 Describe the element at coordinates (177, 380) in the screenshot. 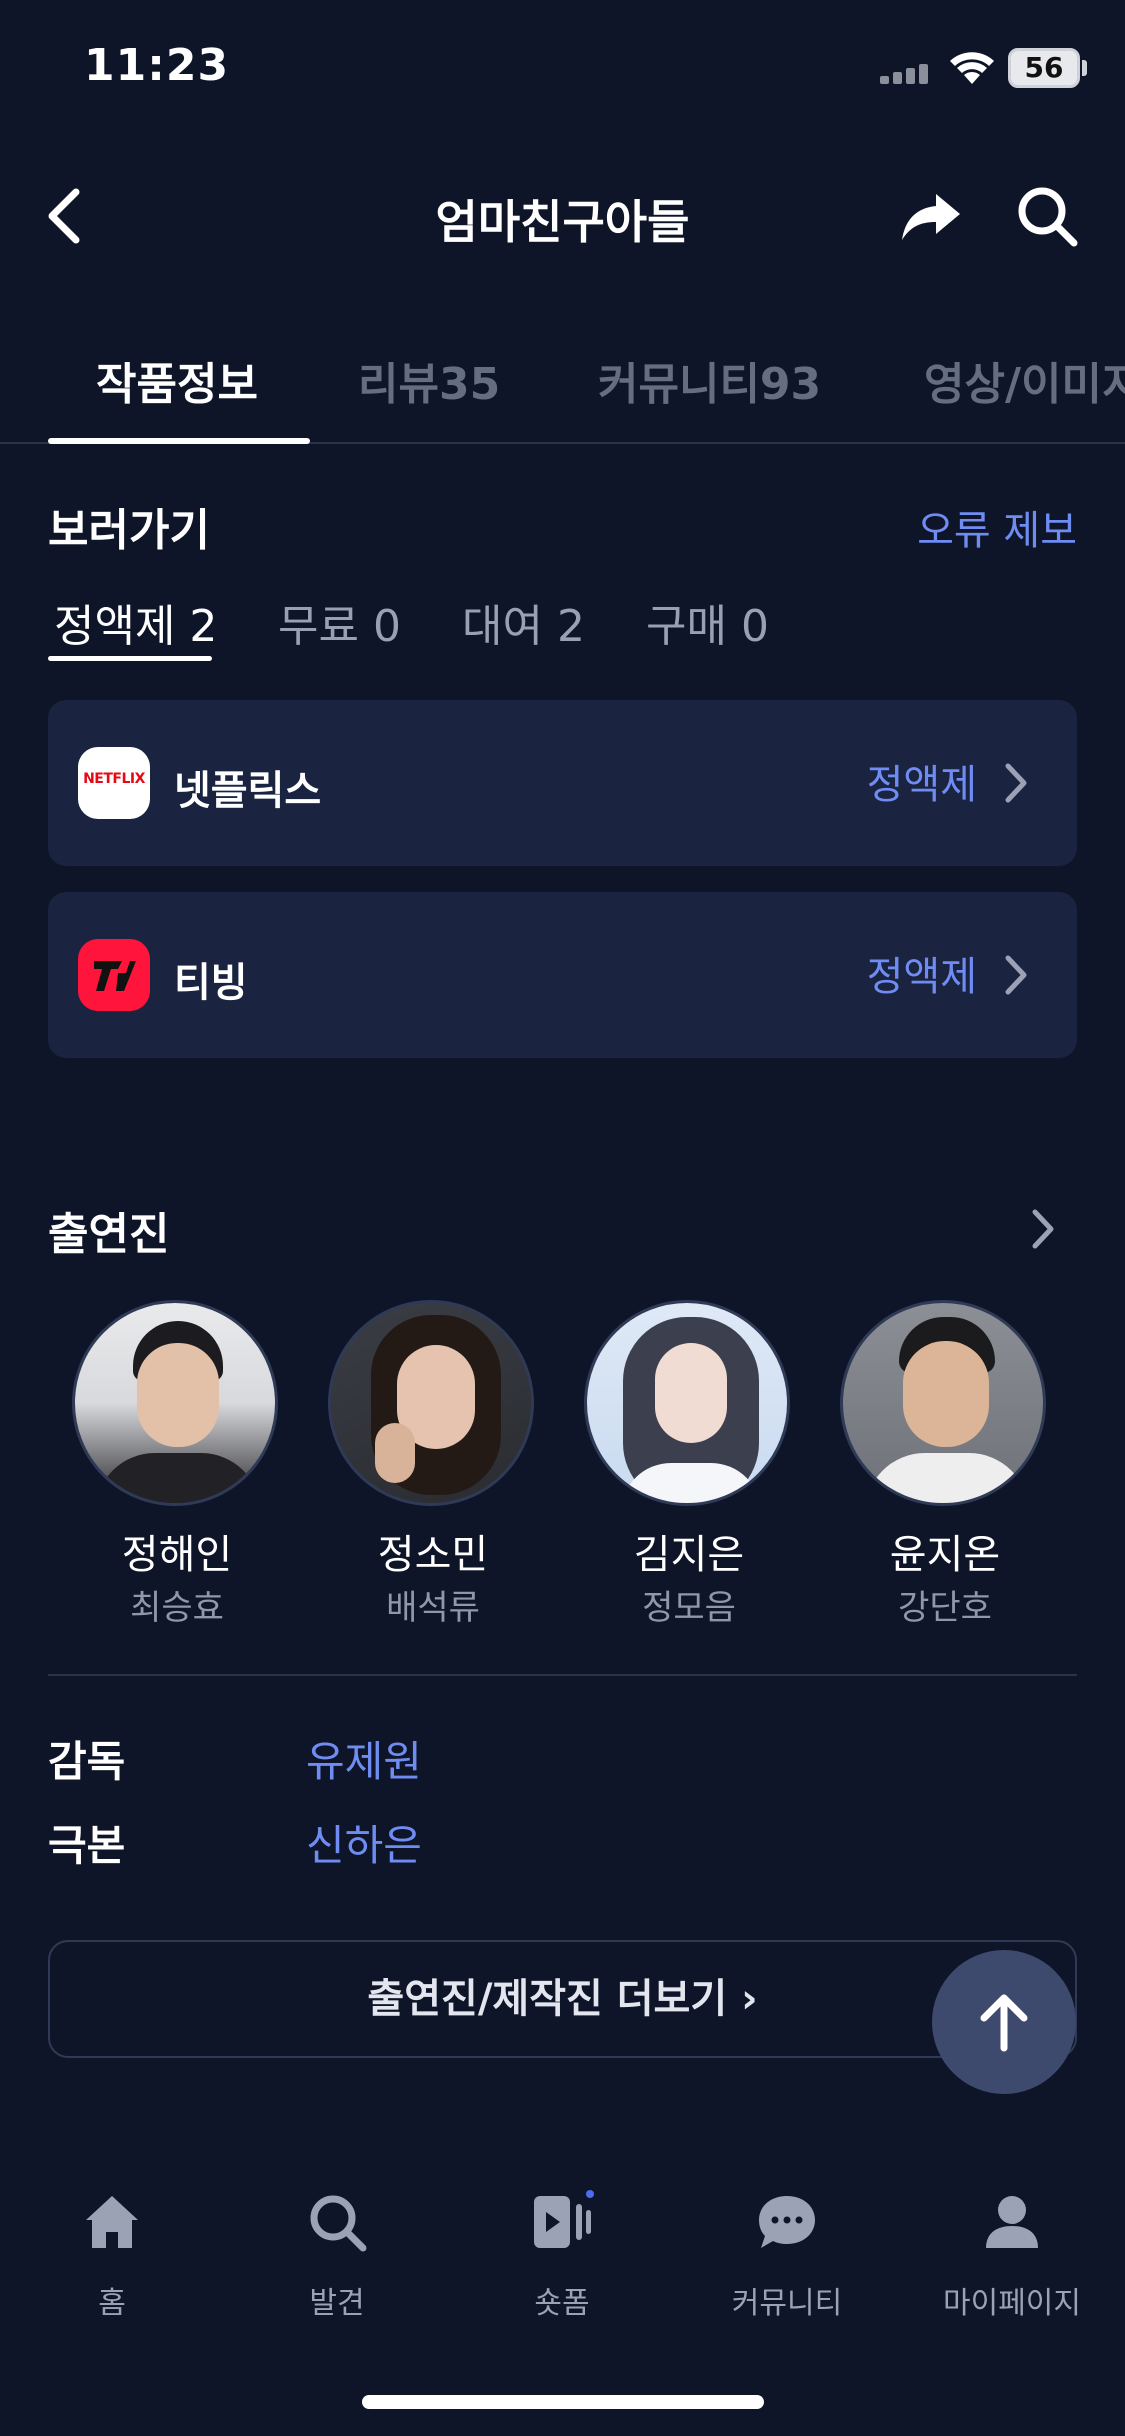

I see `tab-work-info: 작품정보` at that location.